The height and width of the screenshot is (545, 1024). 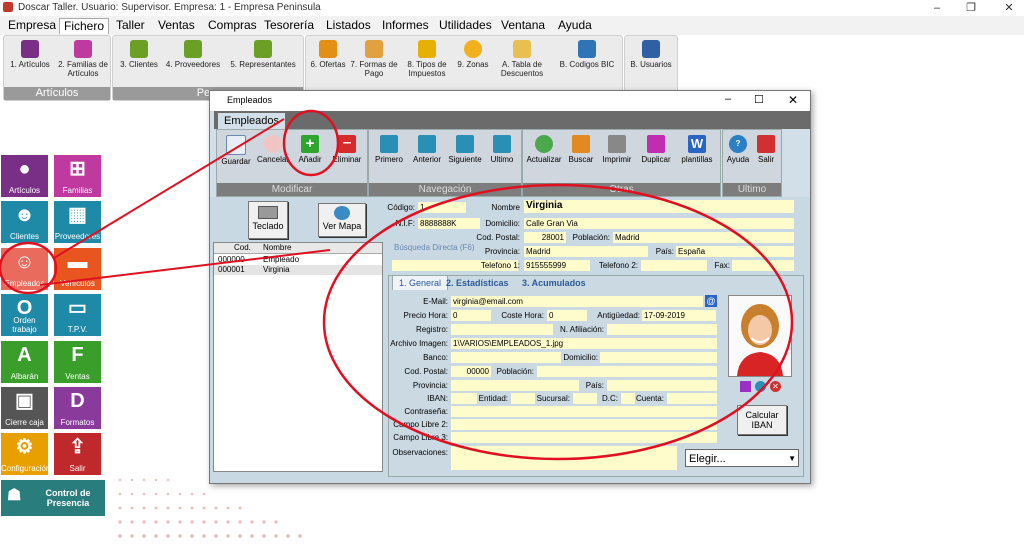 What do you see at coordinates (697, 149) in the screenshot?
I see `plantillas-button: Wplantillas` at bounding box center [697, 149].